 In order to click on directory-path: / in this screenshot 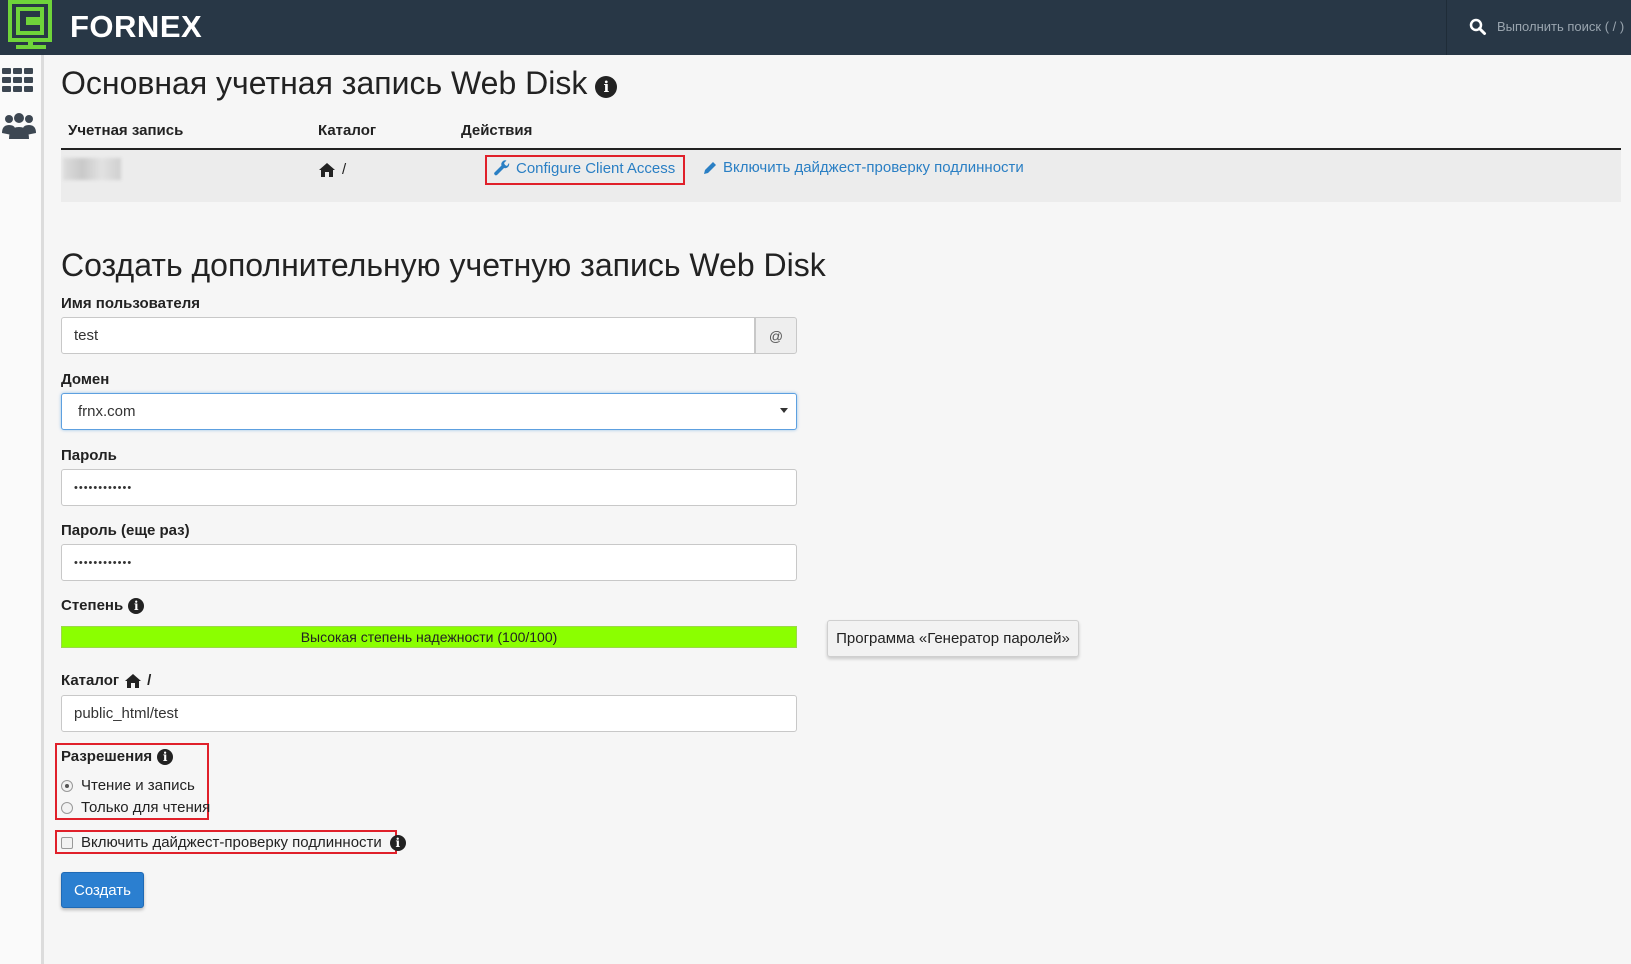, I will do `click(344, 169)`.